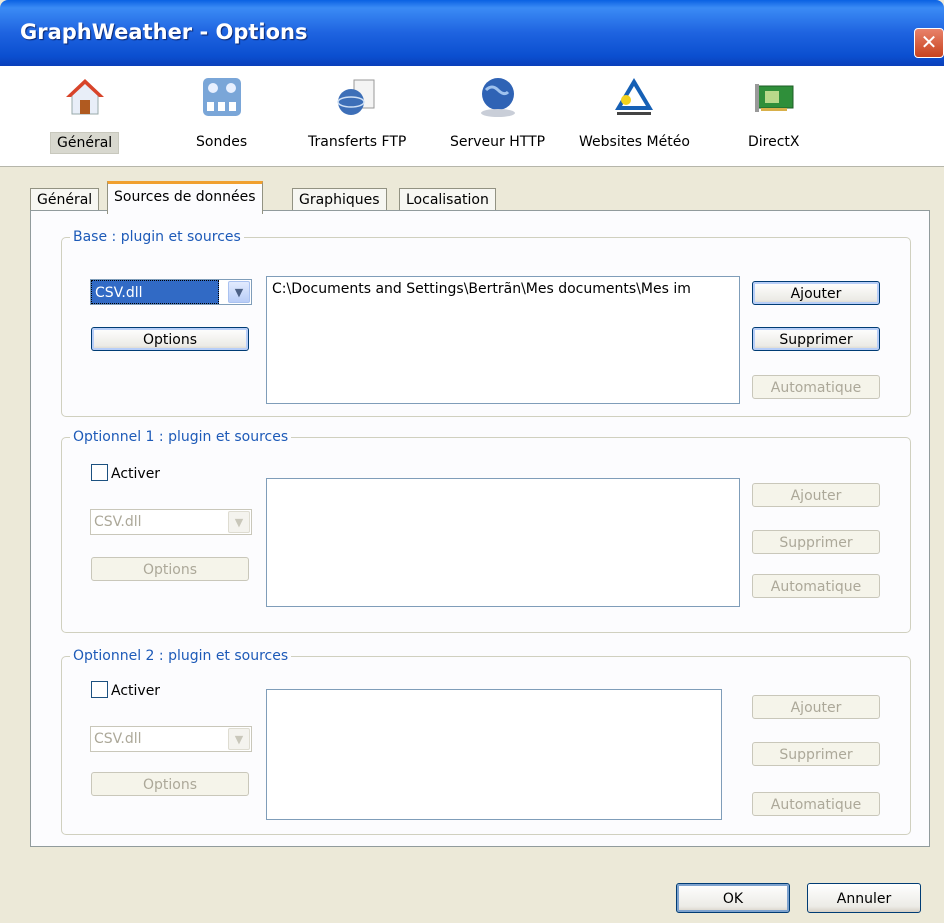 The height and width of the screenshot is (923, 944). I want to click on ok-button: OK, so click(733, 898).